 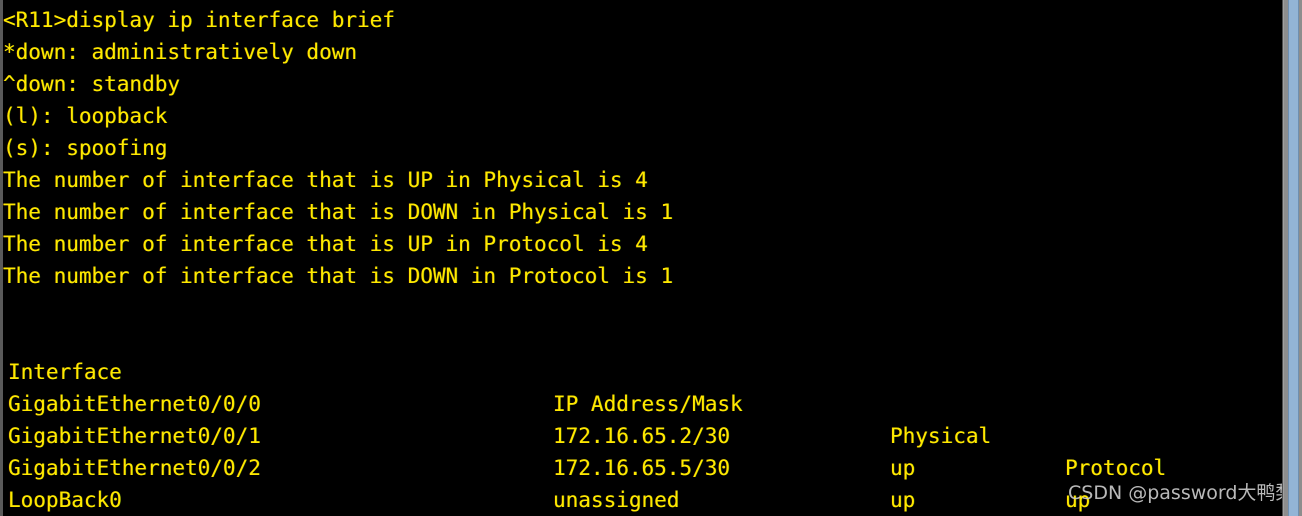 I want to click on scrollbar-thumb, so click(x=1293, y=258).